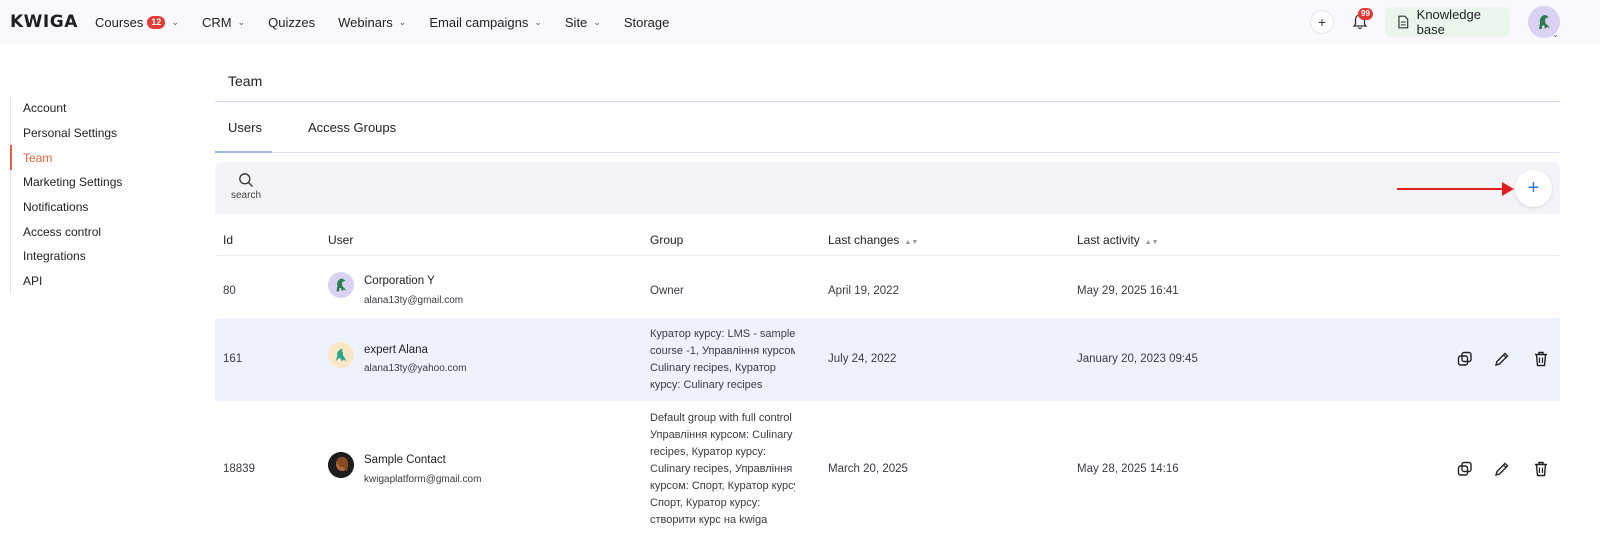  What do you see at coordinates (229, 291) in the screenshot?
I see `row-id: 80` at bounding box center [229, 291].